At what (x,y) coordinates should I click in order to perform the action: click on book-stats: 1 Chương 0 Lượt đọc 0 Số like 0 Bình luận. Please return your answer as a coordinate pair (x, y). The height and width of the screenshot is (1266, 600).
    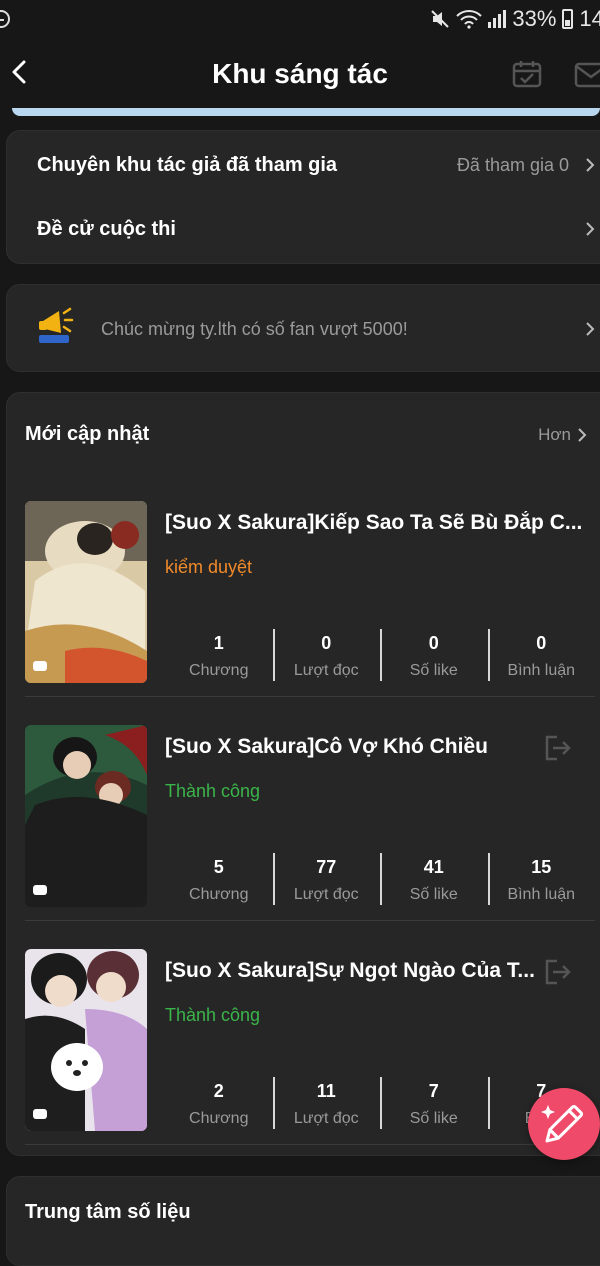
    Looking at the image, I should click on (380, 655).